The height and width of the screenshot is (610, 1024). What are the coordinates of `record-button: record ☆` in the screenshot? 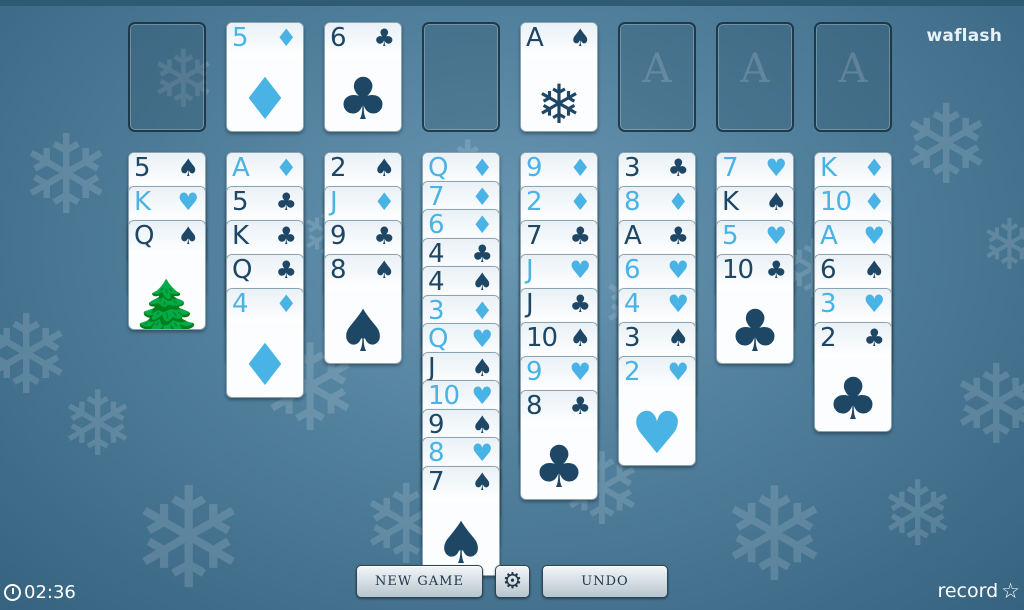 It's located at (978, 591).